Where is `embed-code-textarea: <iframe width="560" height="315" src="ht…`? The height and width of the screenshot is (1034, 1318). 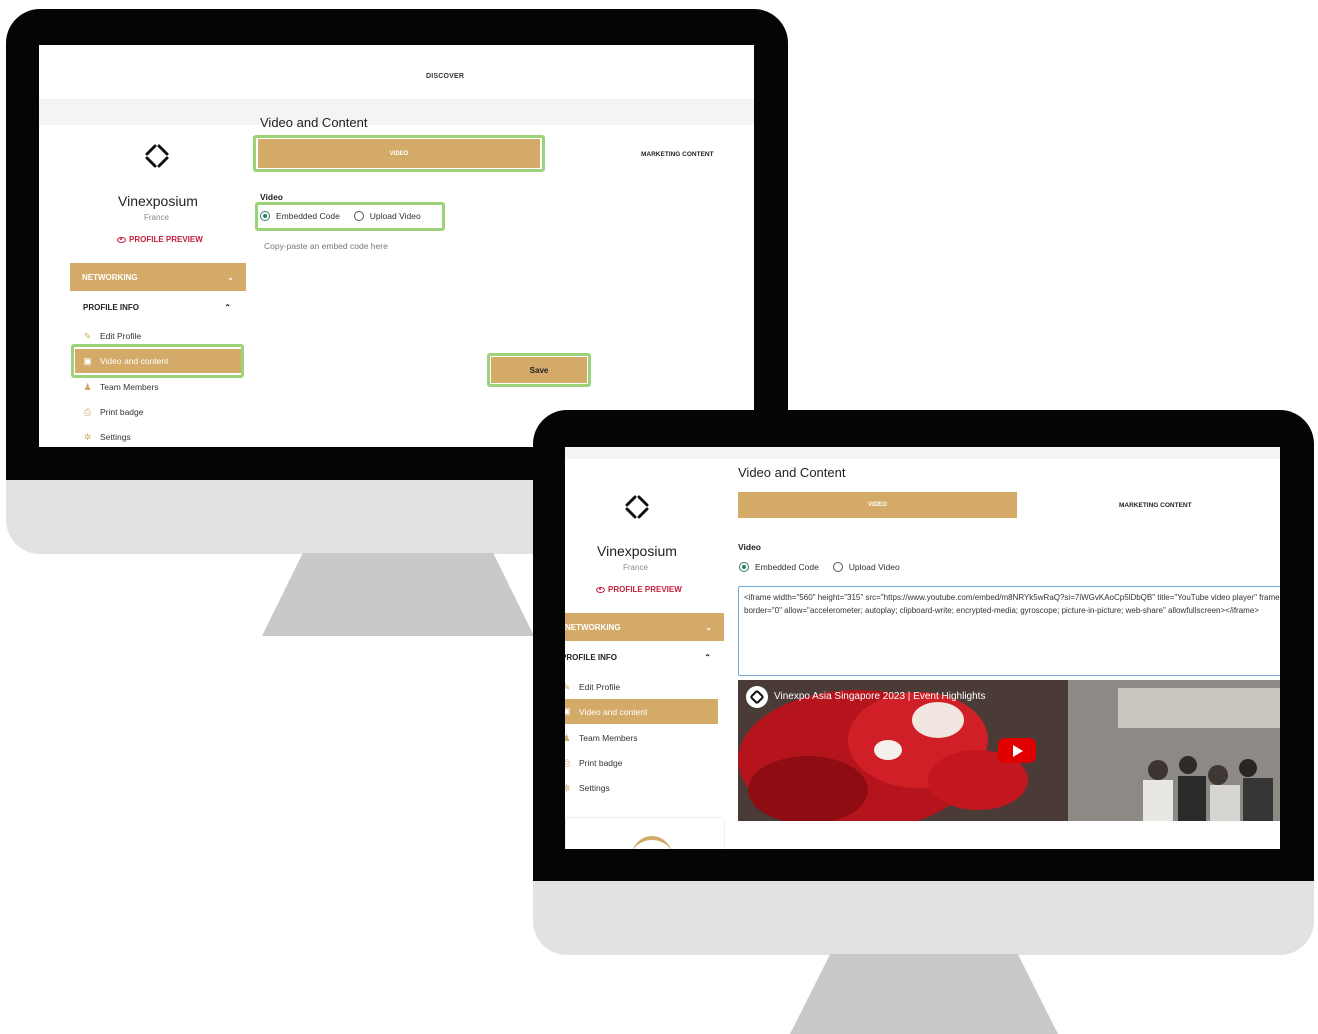
embed-code-textarea: <iframe width="560" height="315" src="ht… is located at coordinates (1009, 631).